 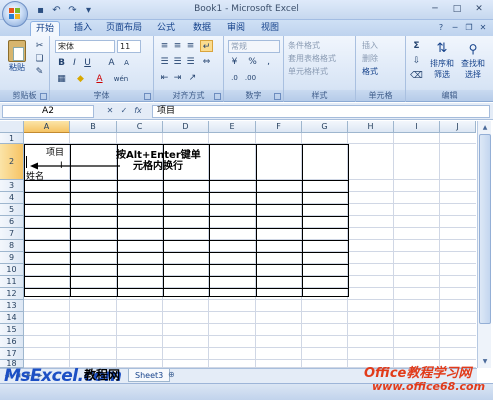 I want to click on number-format-select: 常规, so click(x=254, y=46).